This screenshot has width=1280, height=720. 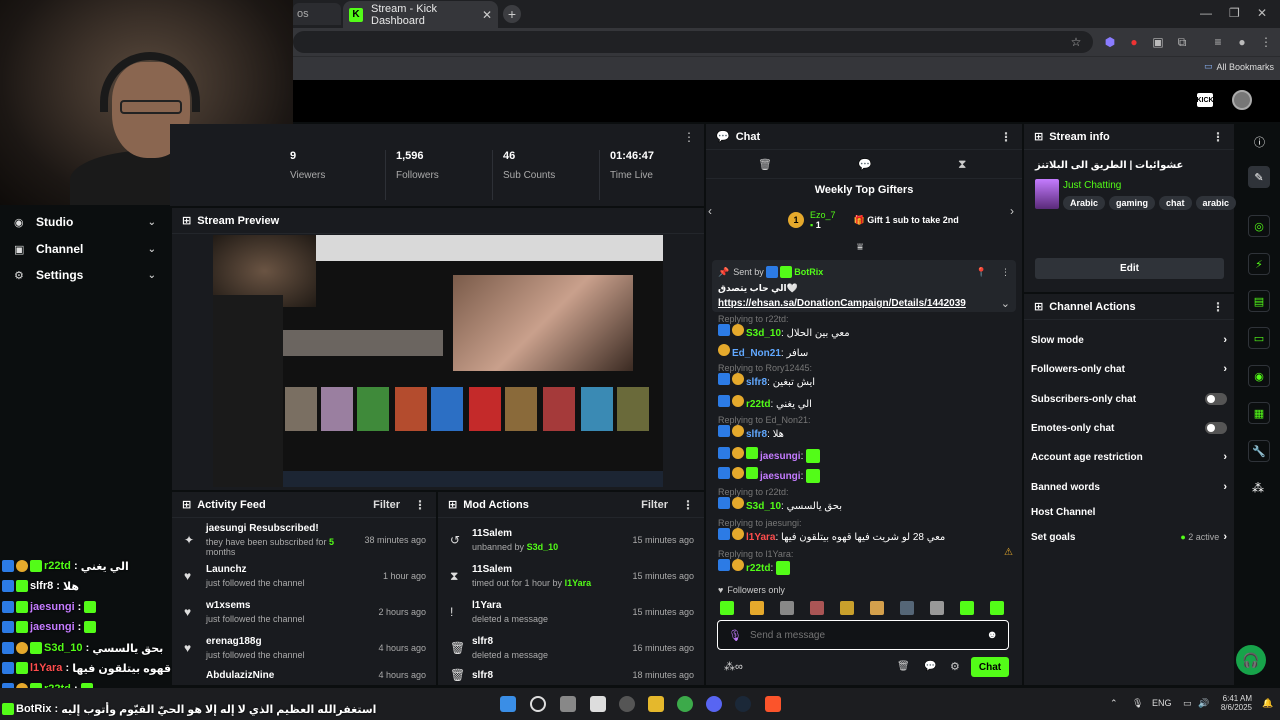 I want to click on chat-input, so click(x=868, y=635).